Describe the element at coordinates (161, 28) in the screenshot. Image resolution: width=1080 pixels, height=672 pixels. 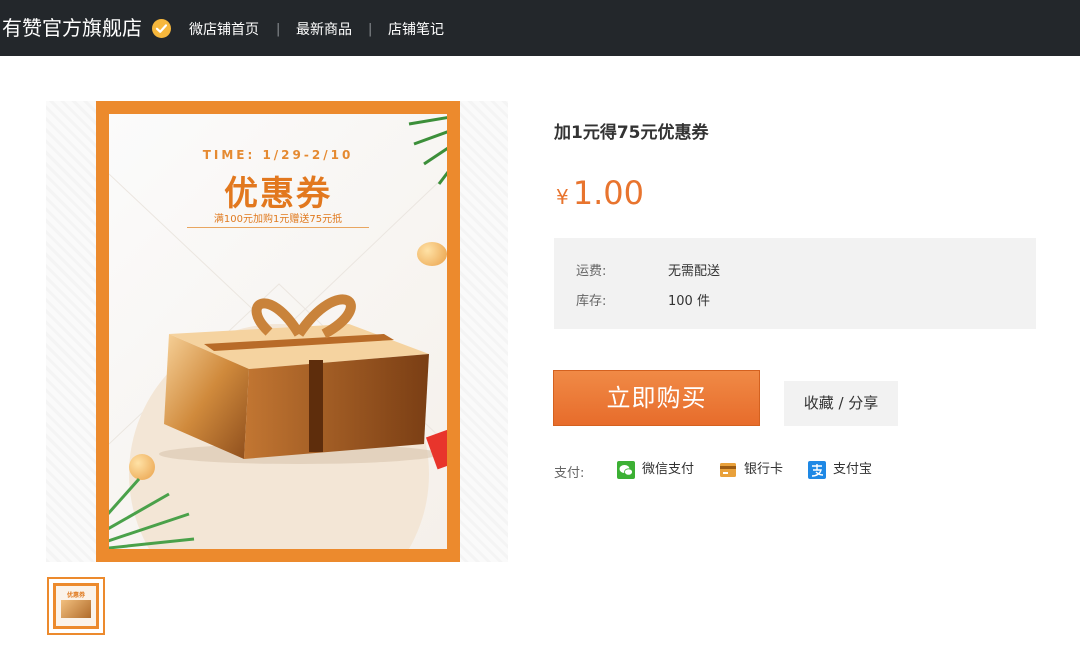
I see `verified-check-icon` at that location.